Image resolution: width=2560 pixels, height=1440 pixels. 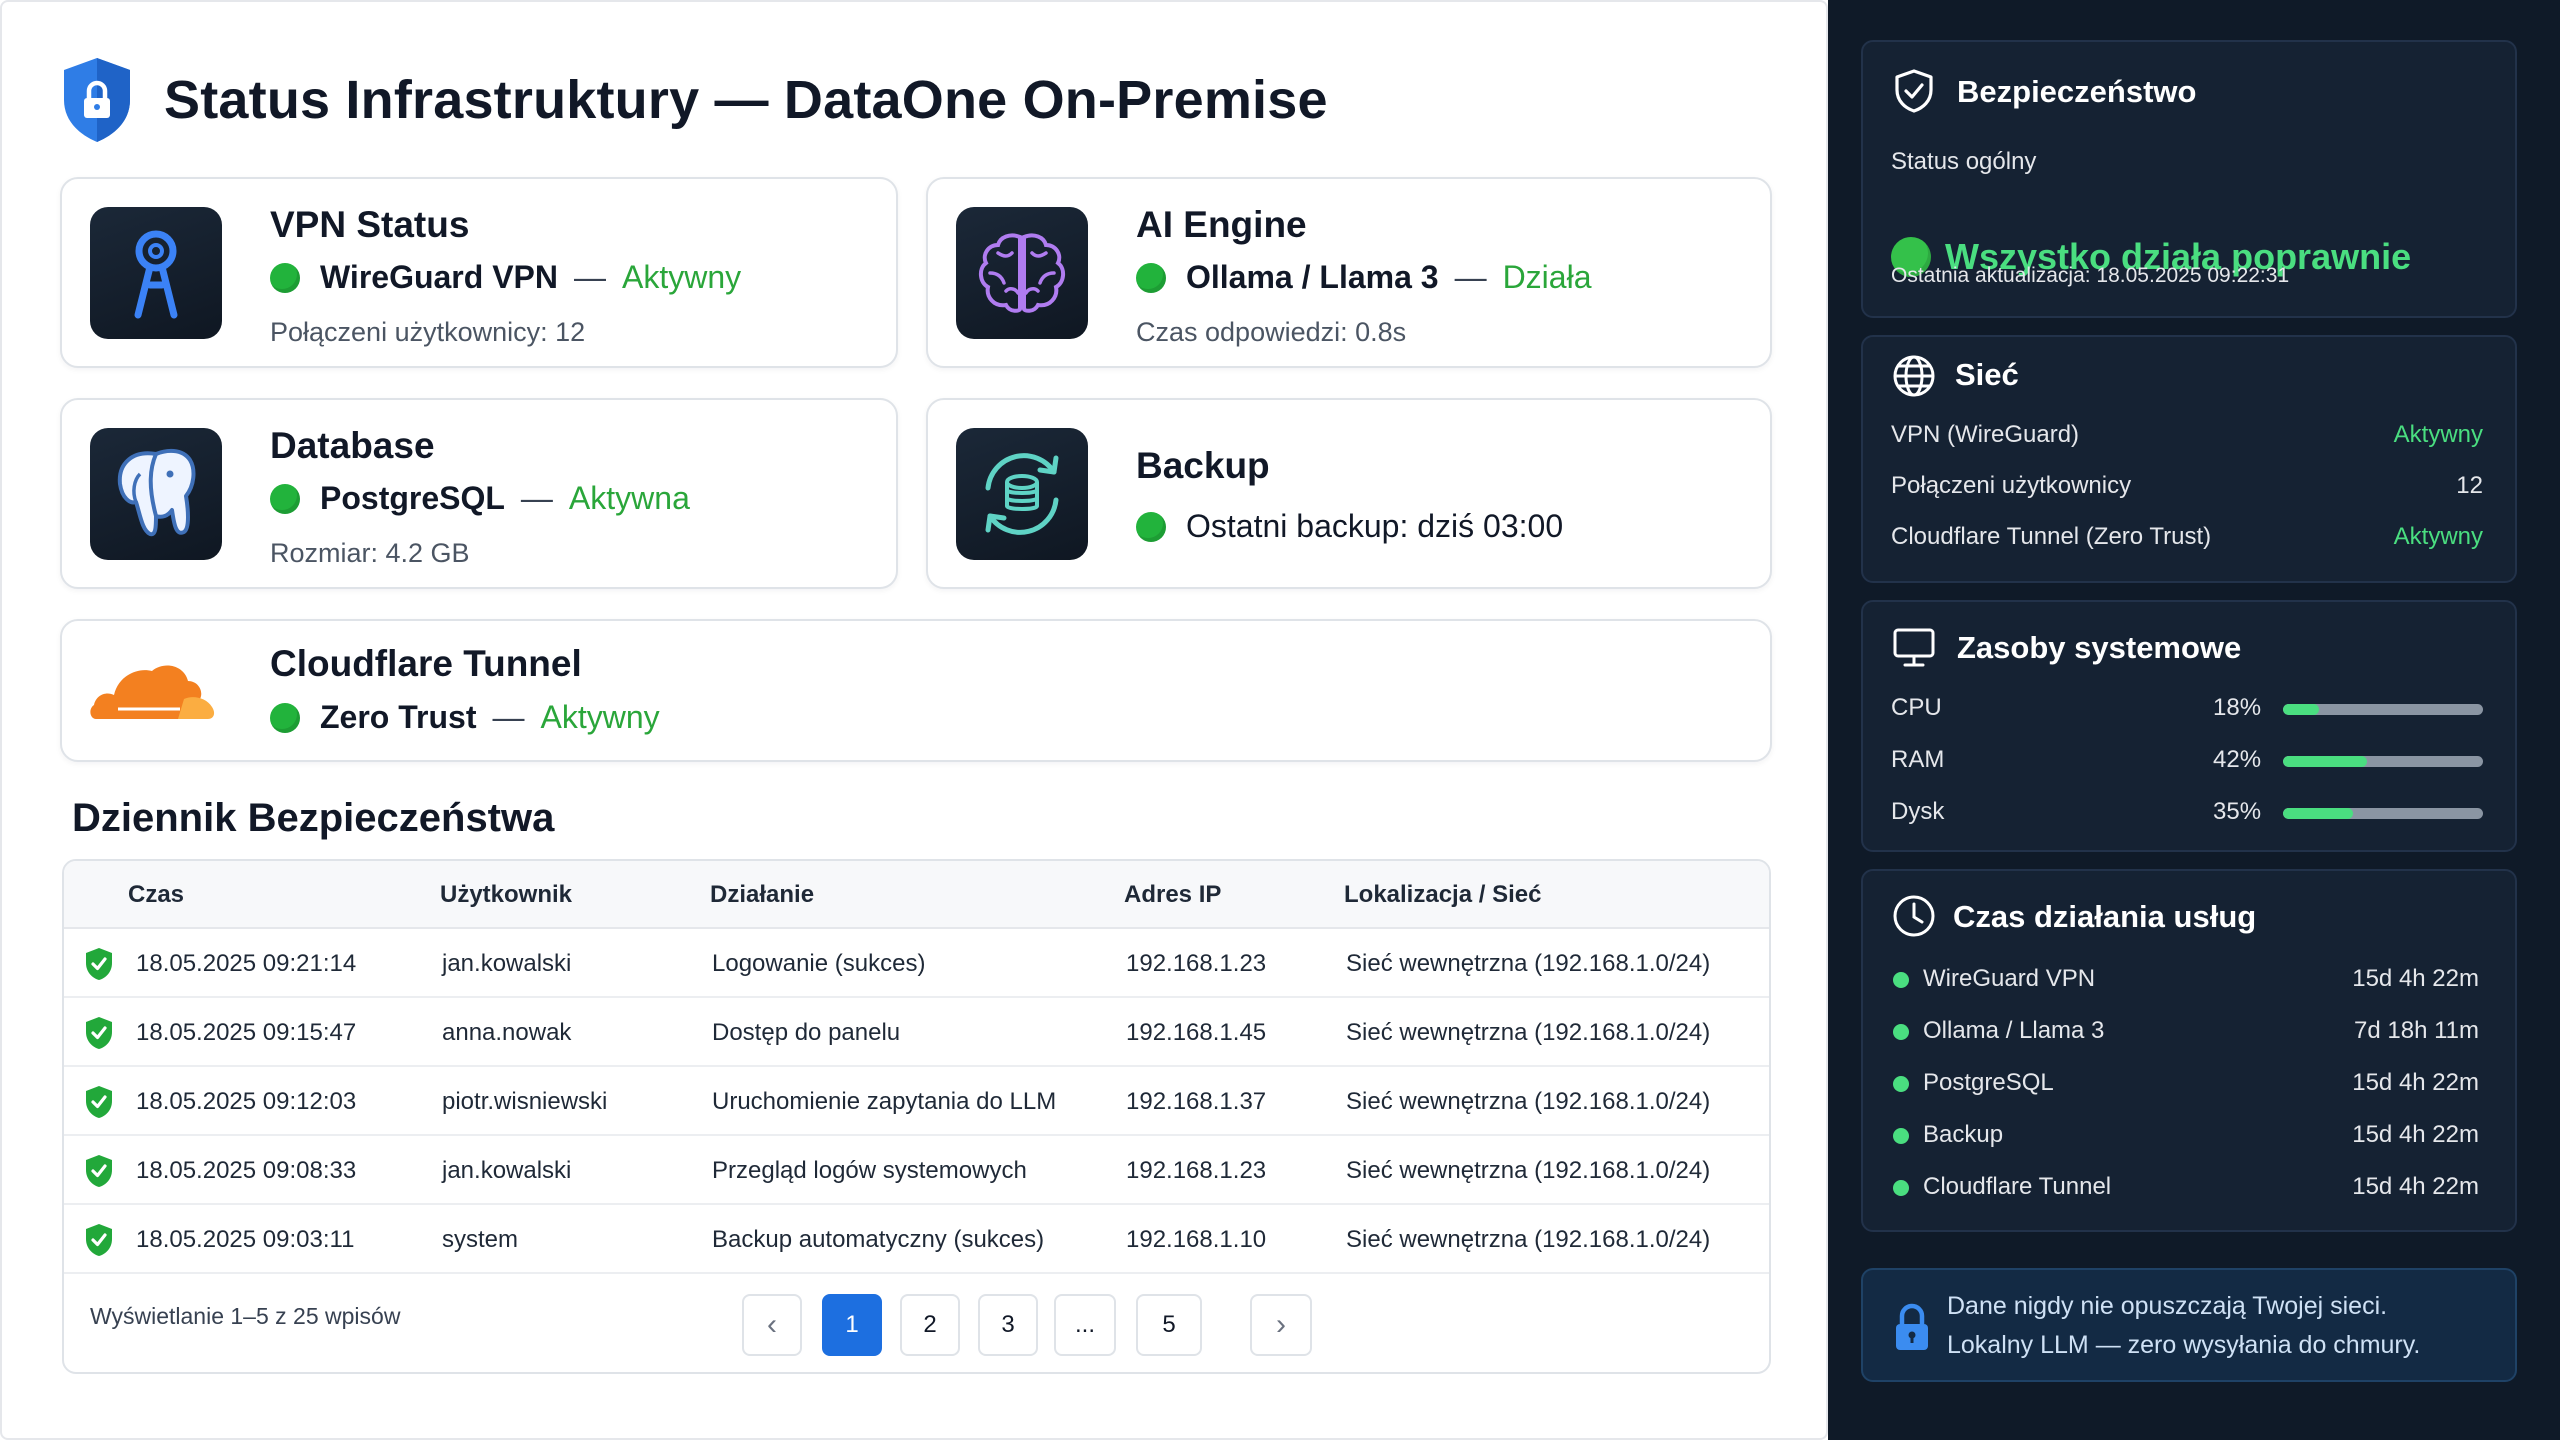 I want to click on ai-status-line: Ollama / Llama 3 — Działa, so click(x=1363, y=277).